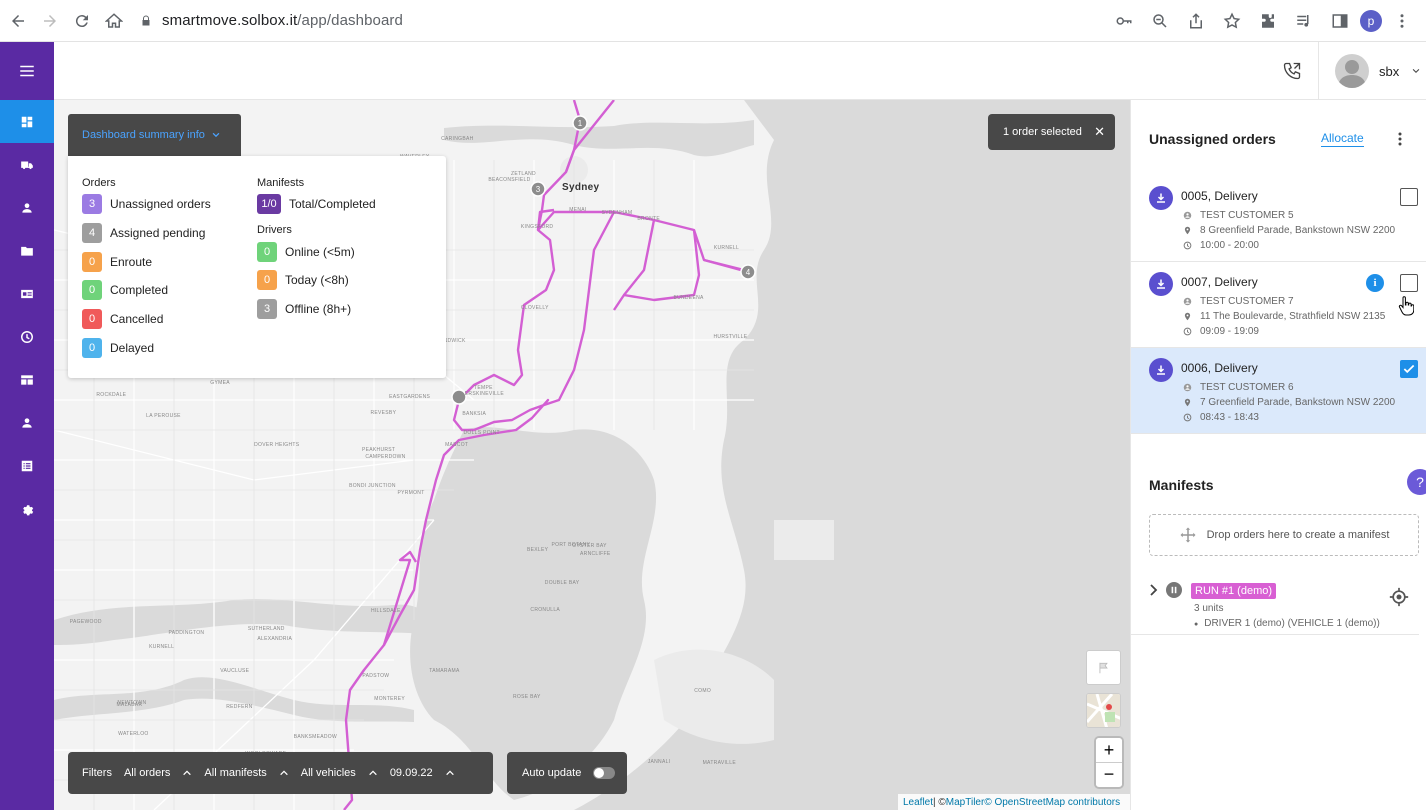  What do you see at coordinates (1238, 387) in the screenshot?
I see `order-customer: TEST CUSTOMER 6` at bounding box center [1238, 387].